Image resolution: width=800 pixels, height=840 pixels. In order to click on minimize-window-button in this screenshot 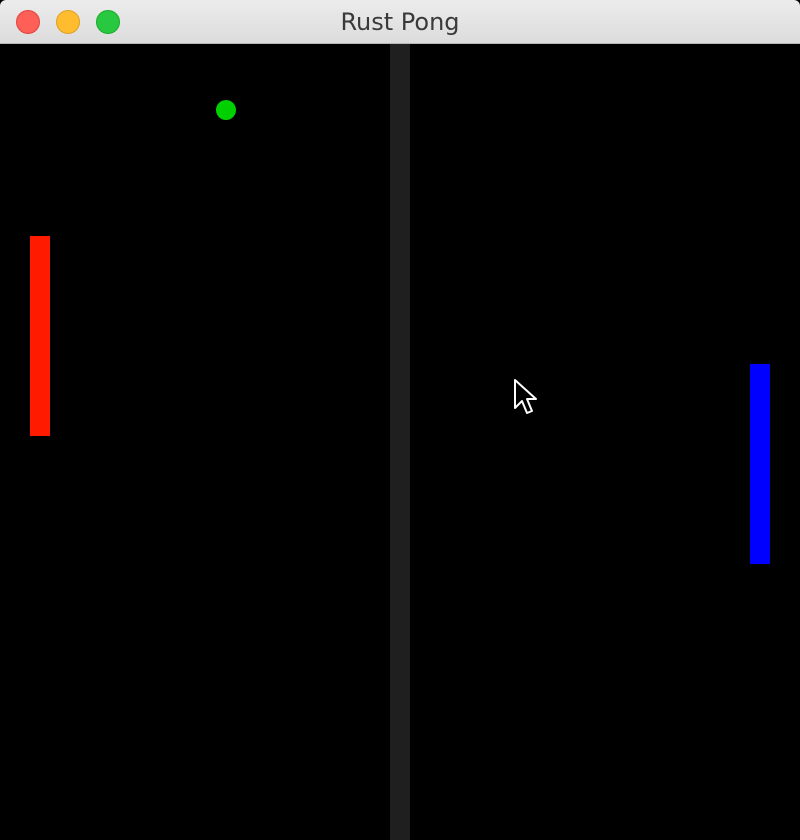, I will do `click(68, 22)`.